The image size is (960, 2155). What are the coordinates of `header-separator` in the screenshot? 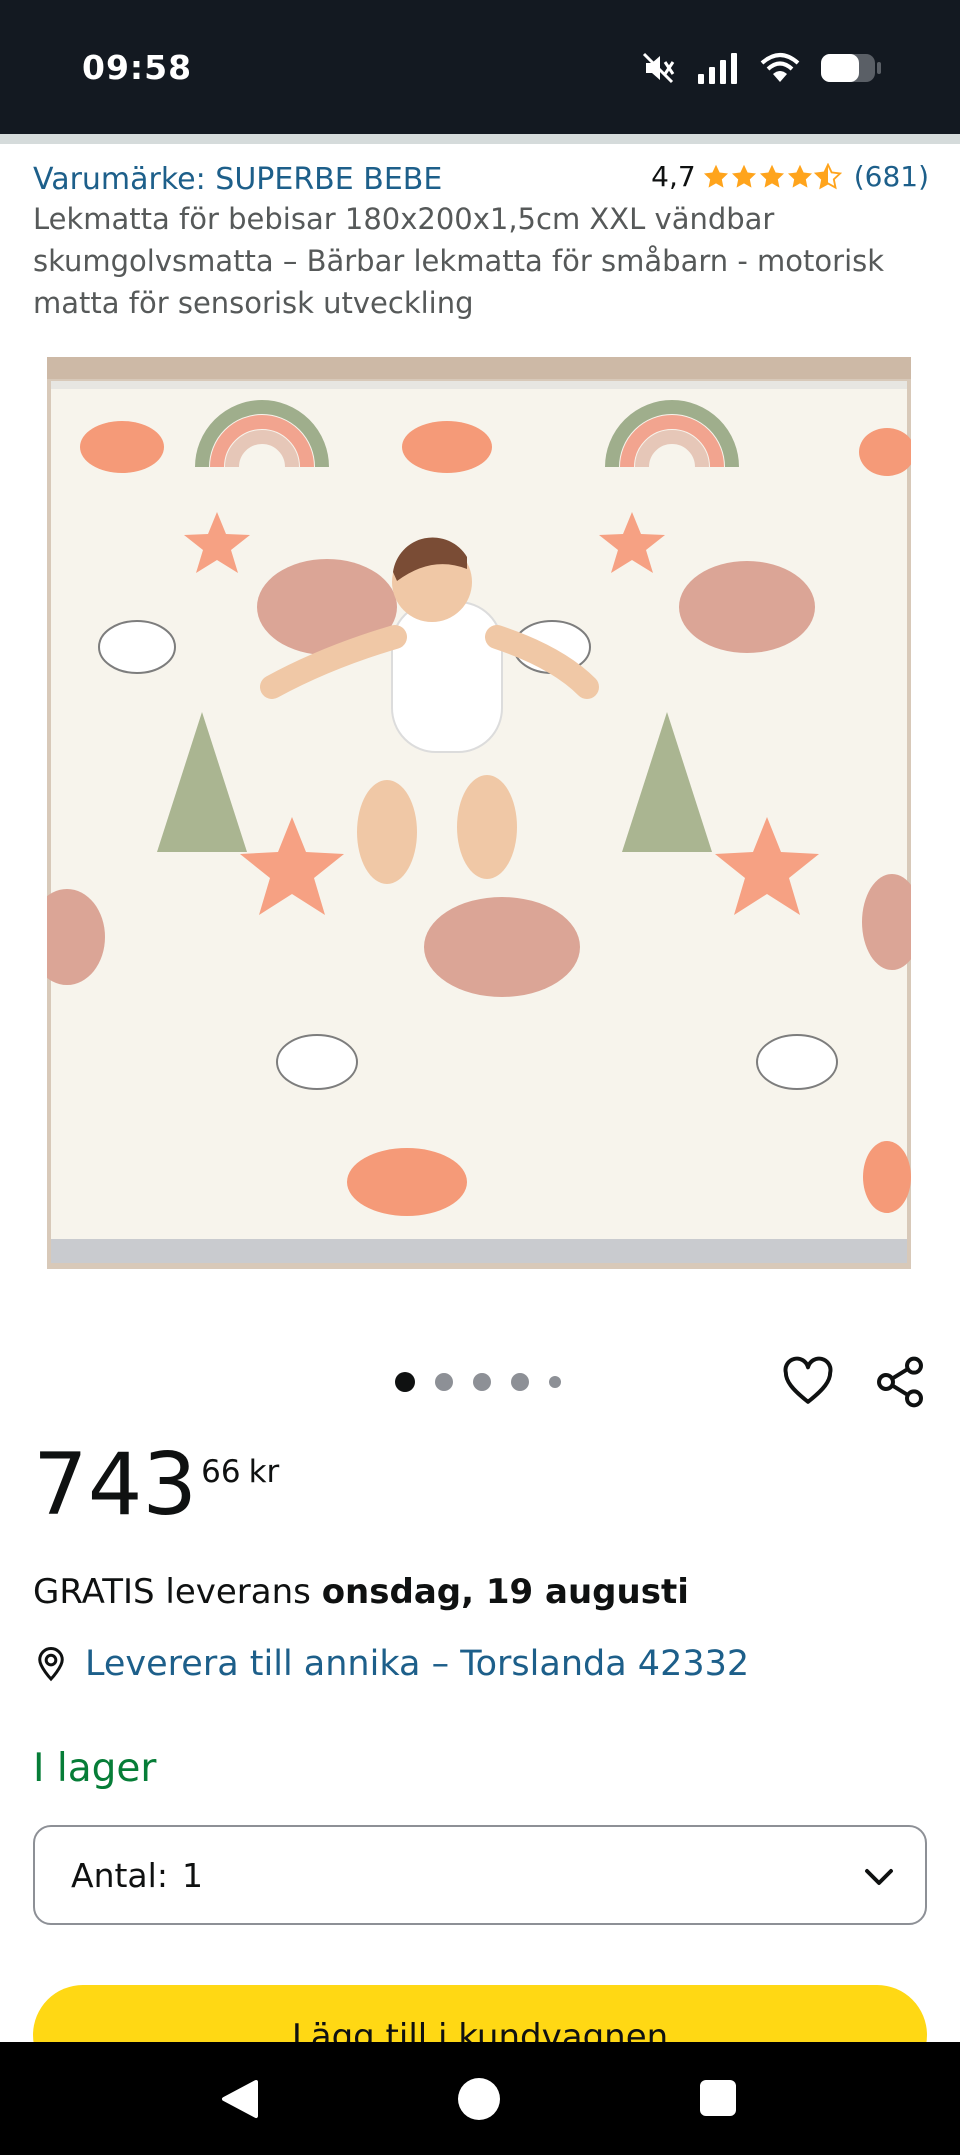 It's located at (480, 139).